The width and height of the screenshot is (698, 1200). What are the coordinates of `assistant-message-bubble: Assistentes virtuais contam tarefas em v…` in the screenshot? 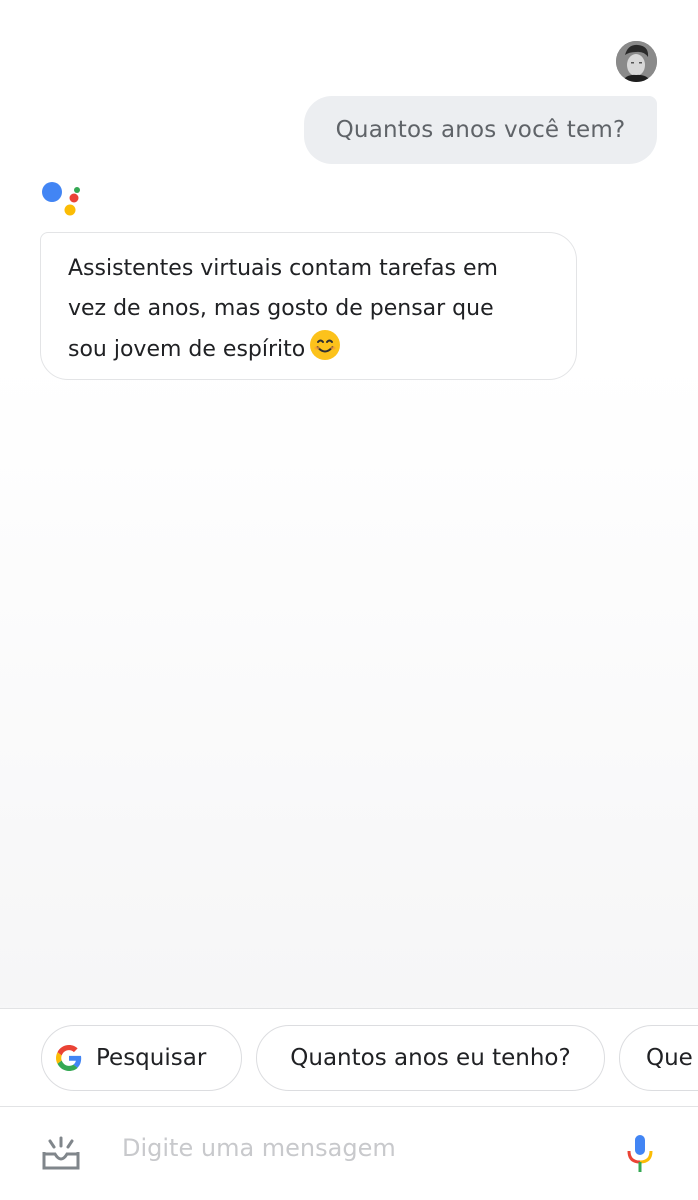 It's located at (308, 306).